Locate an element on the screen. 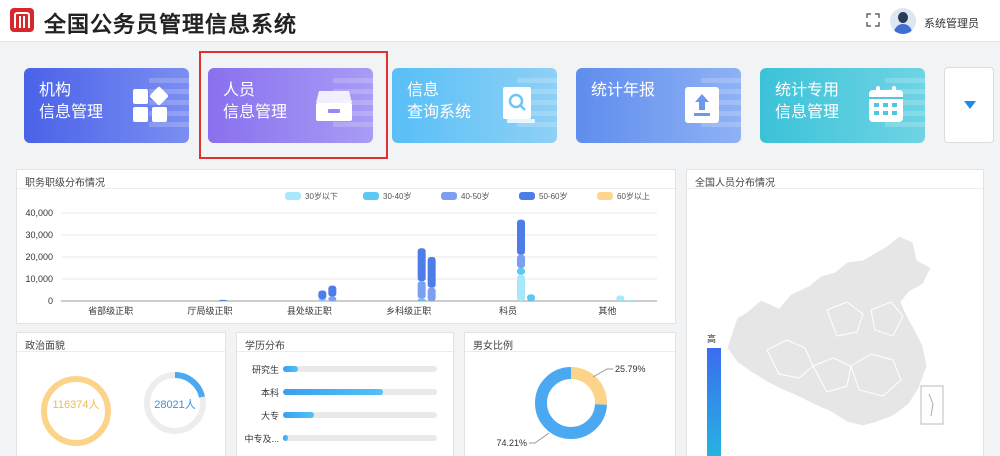 This screenshot has width=1000, height=456. education-label: 大专 is located at coordinates (269, 416).